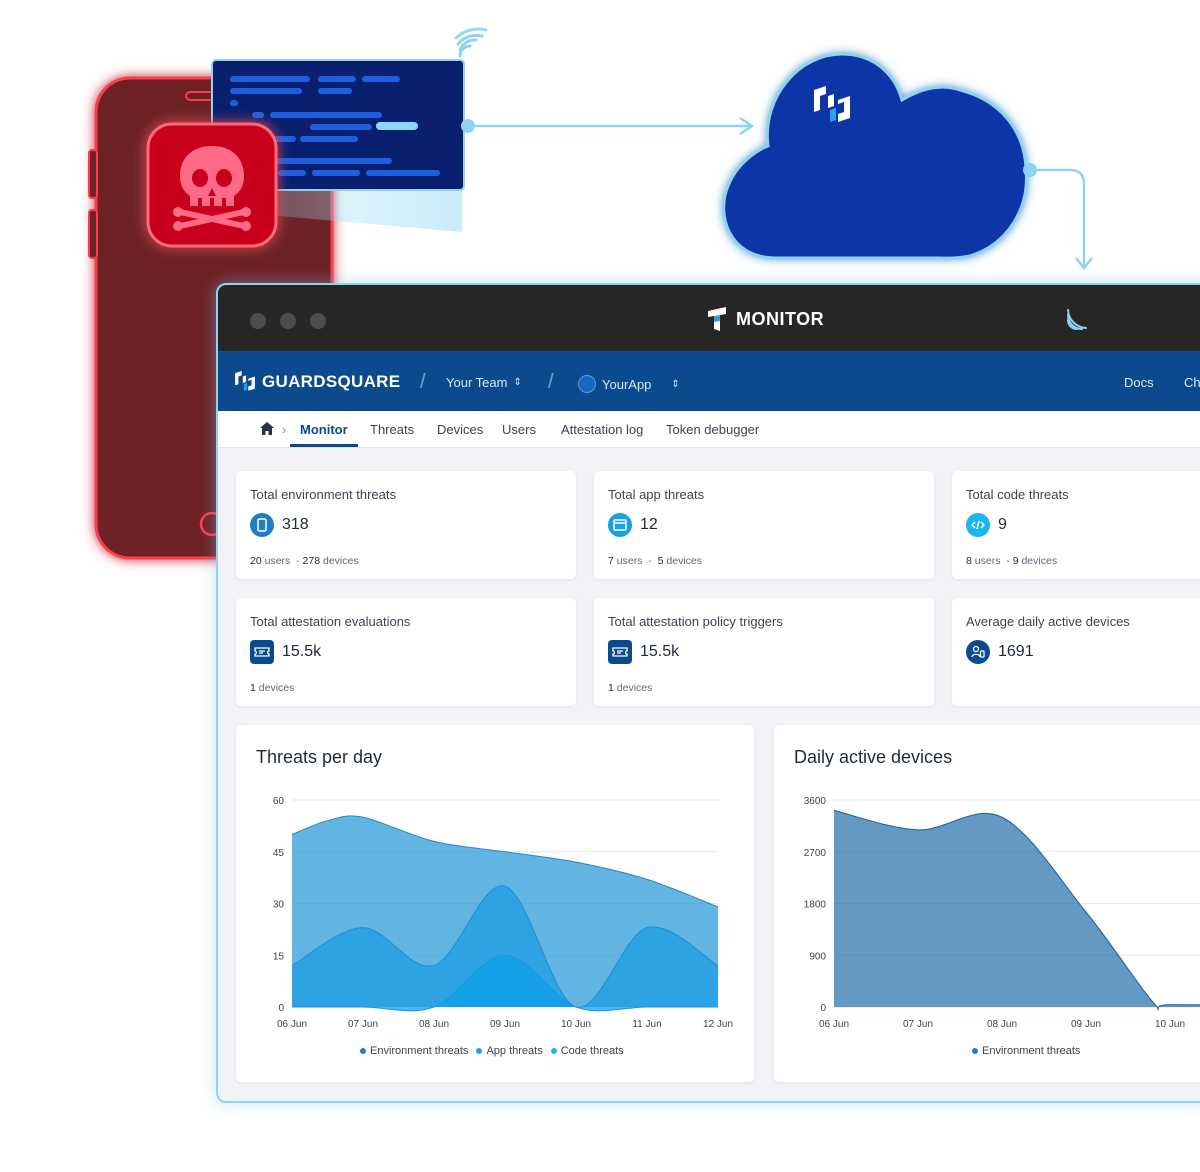 The width and height of the screenshot is (1200, 1172). Describe the element at coordinates (1077, 319) in the screenshot. I see `signal-icon` at that location.